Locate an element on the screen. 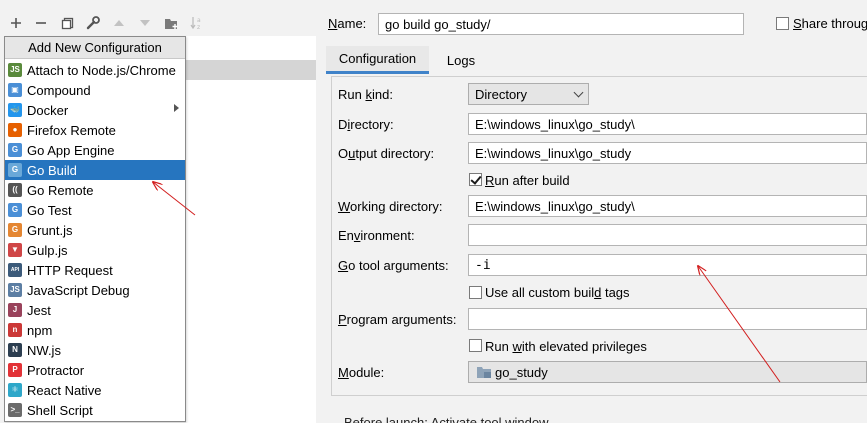 This screenshot has width=867, height=423. http-api-icon: API is located at coordinates (15, 270).